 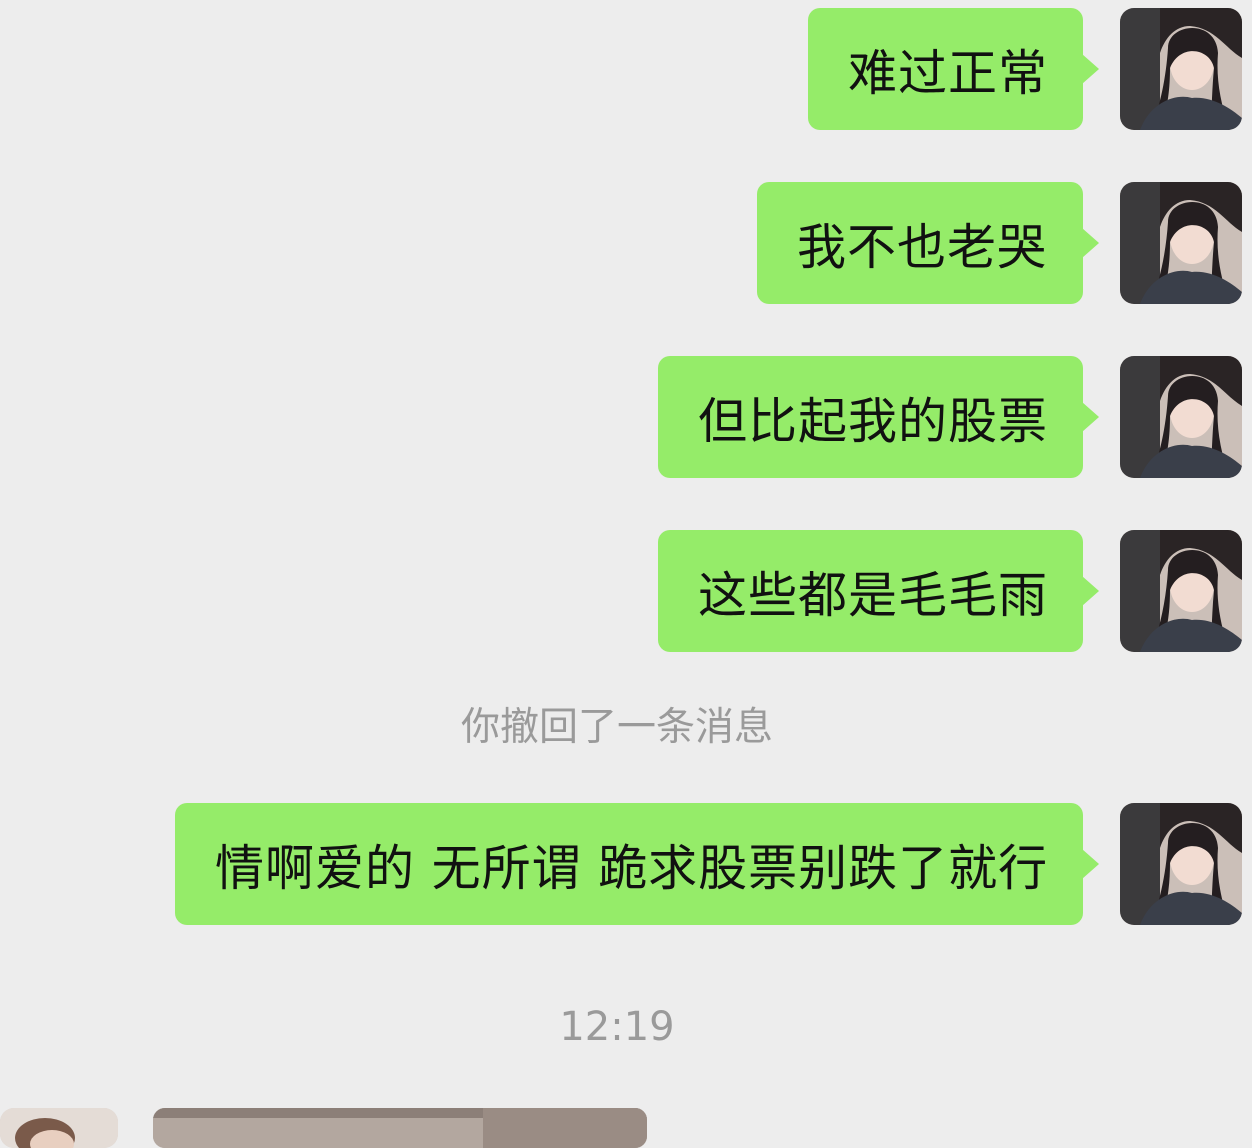 What do you see at coordinates (953, 69) in the screenshot?
I see `message-bubble: 难过正常` at bounding box center [953, 69].